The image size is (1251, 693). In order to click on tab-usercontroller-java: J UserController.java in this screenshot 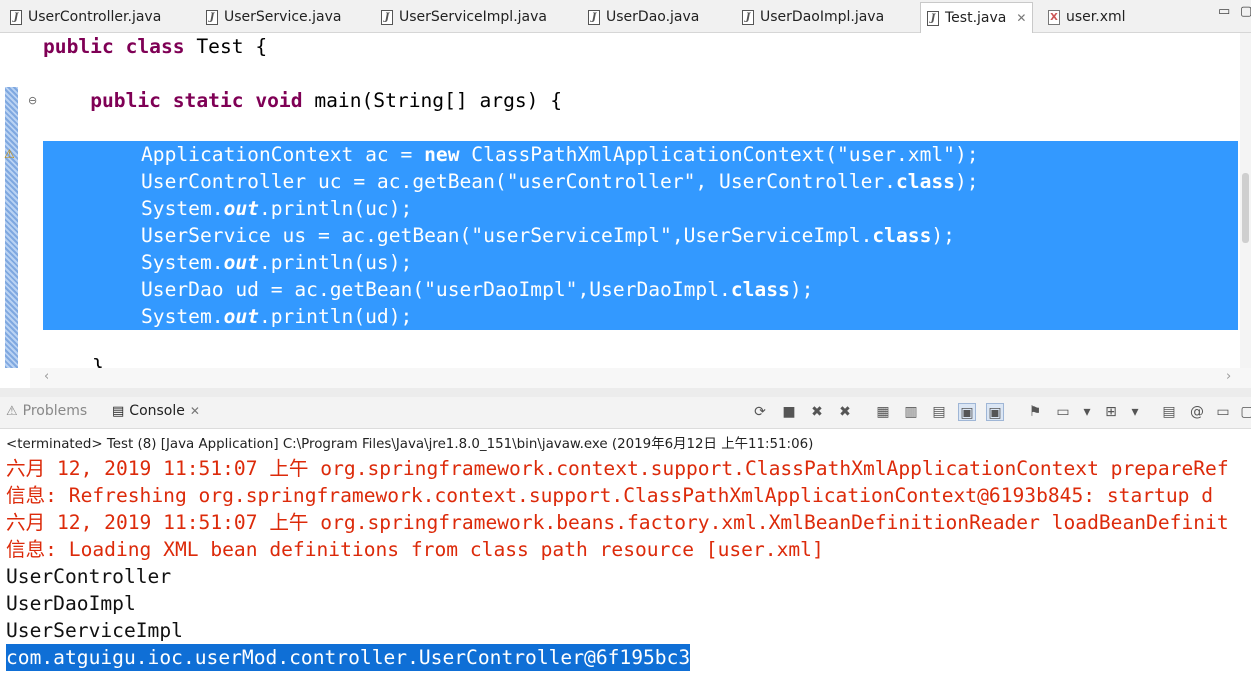, I will do `click(85, 17)`.